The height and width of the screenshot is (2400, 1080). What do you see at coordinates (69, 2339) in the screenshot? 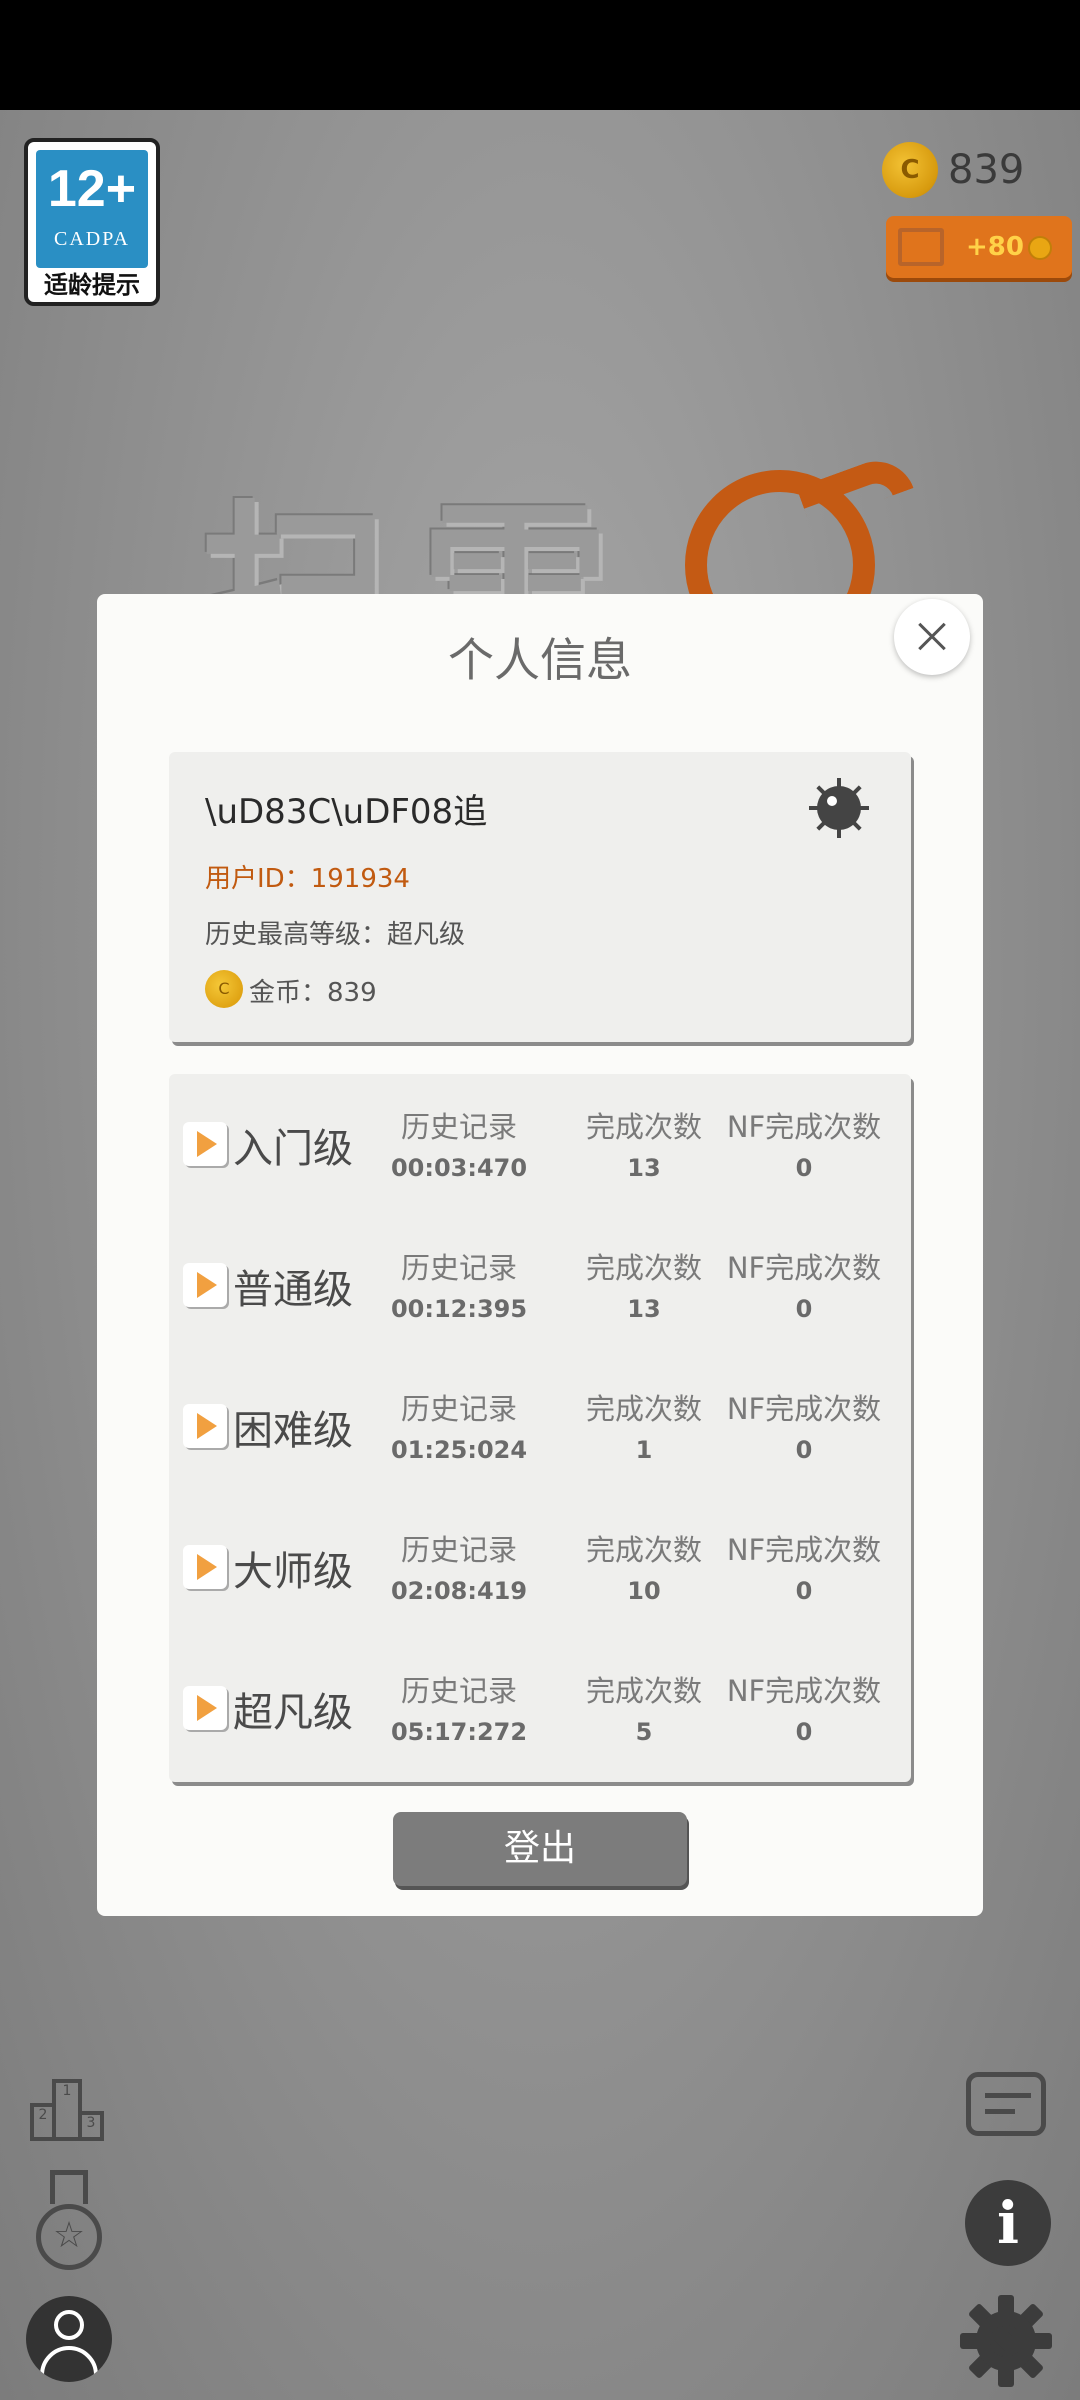
I see `profile-avatar-icon` at bounding box center [69, 2339].